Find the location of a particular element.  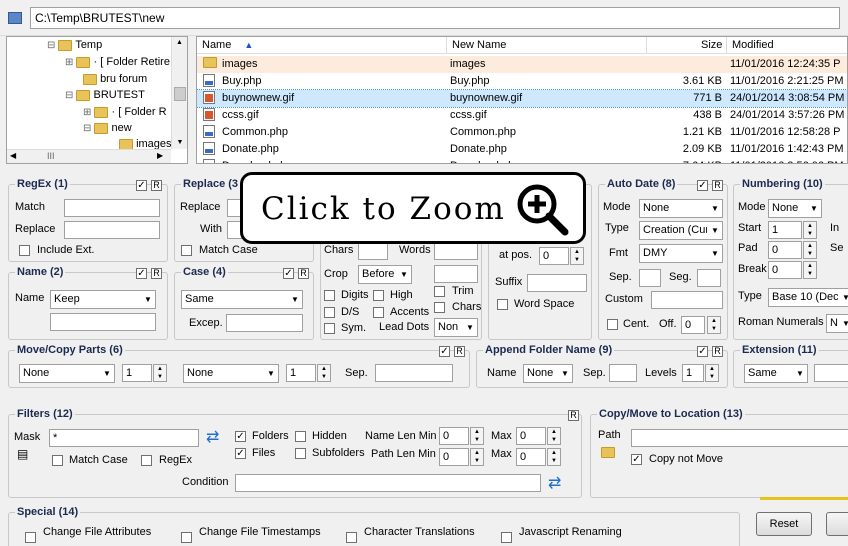

name-len-min-spinner: ▲ ▼ is located at coordinates (477, 436).